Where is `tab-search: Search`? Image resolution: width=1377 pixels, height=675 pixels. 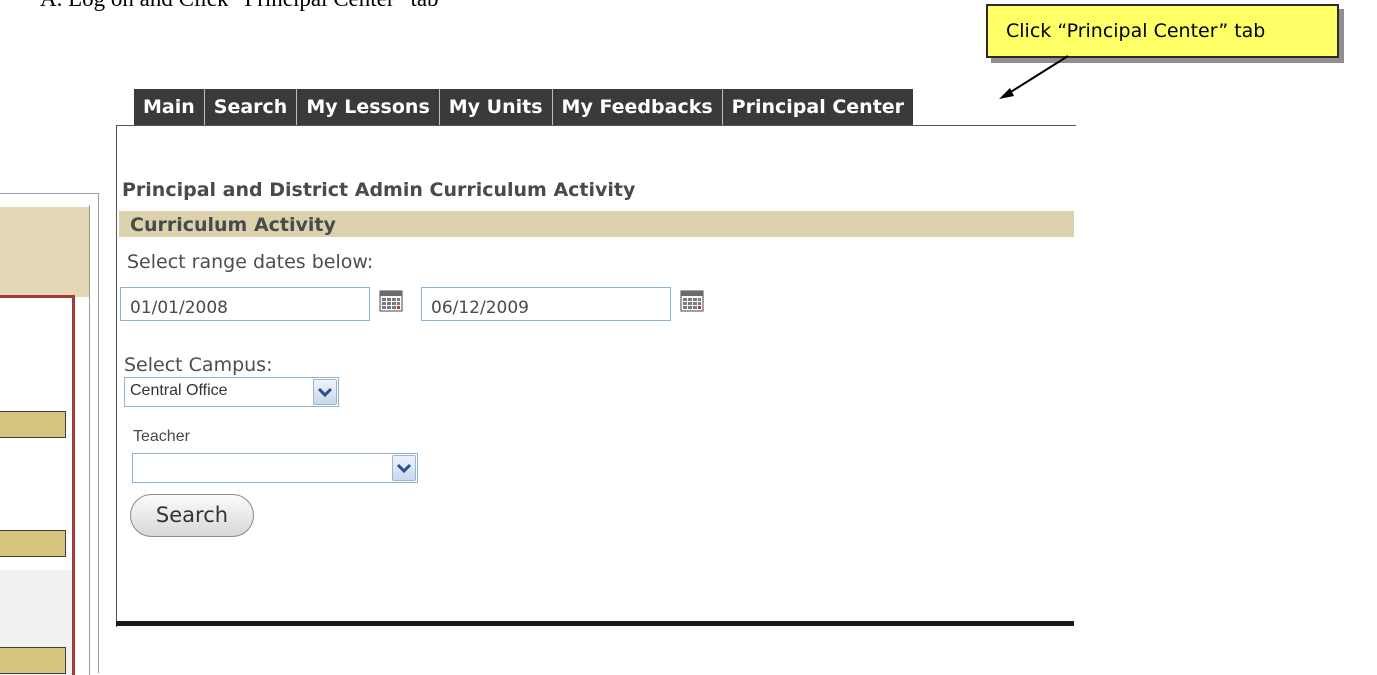 tab-search: Search is located at coordinates (251, 107).